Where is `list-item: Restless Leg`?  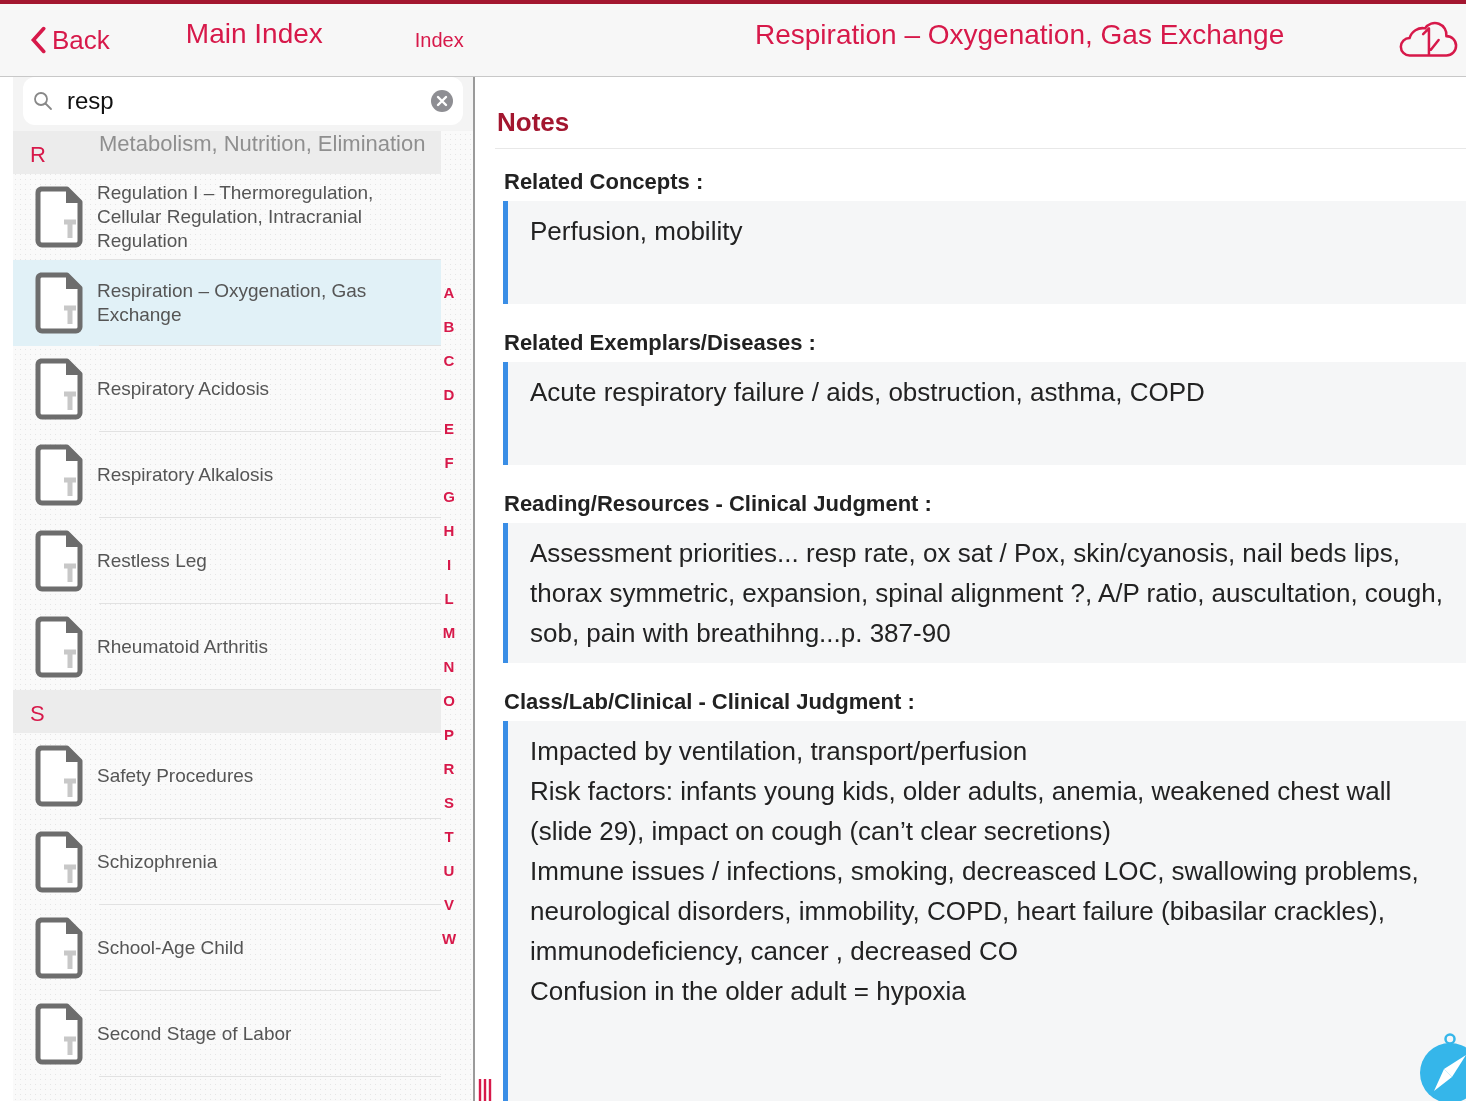 list-item: Restless Leg is located at coordinates (227, 561).